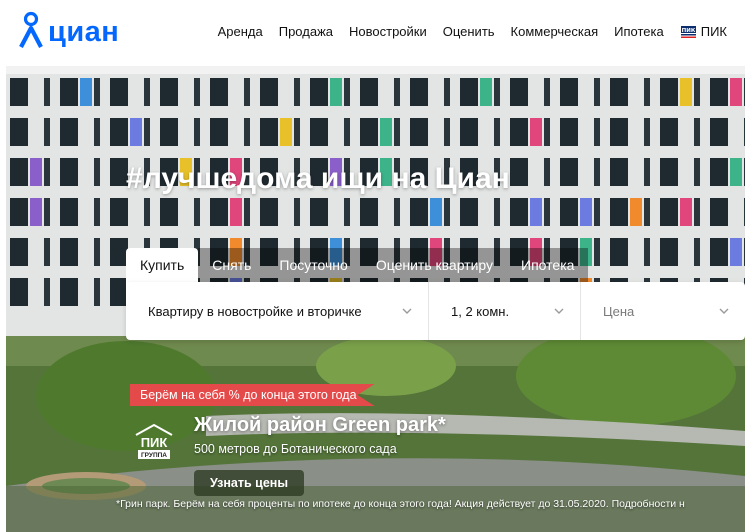  I want to click on price-placeholder: Цена, so click(619, 311).